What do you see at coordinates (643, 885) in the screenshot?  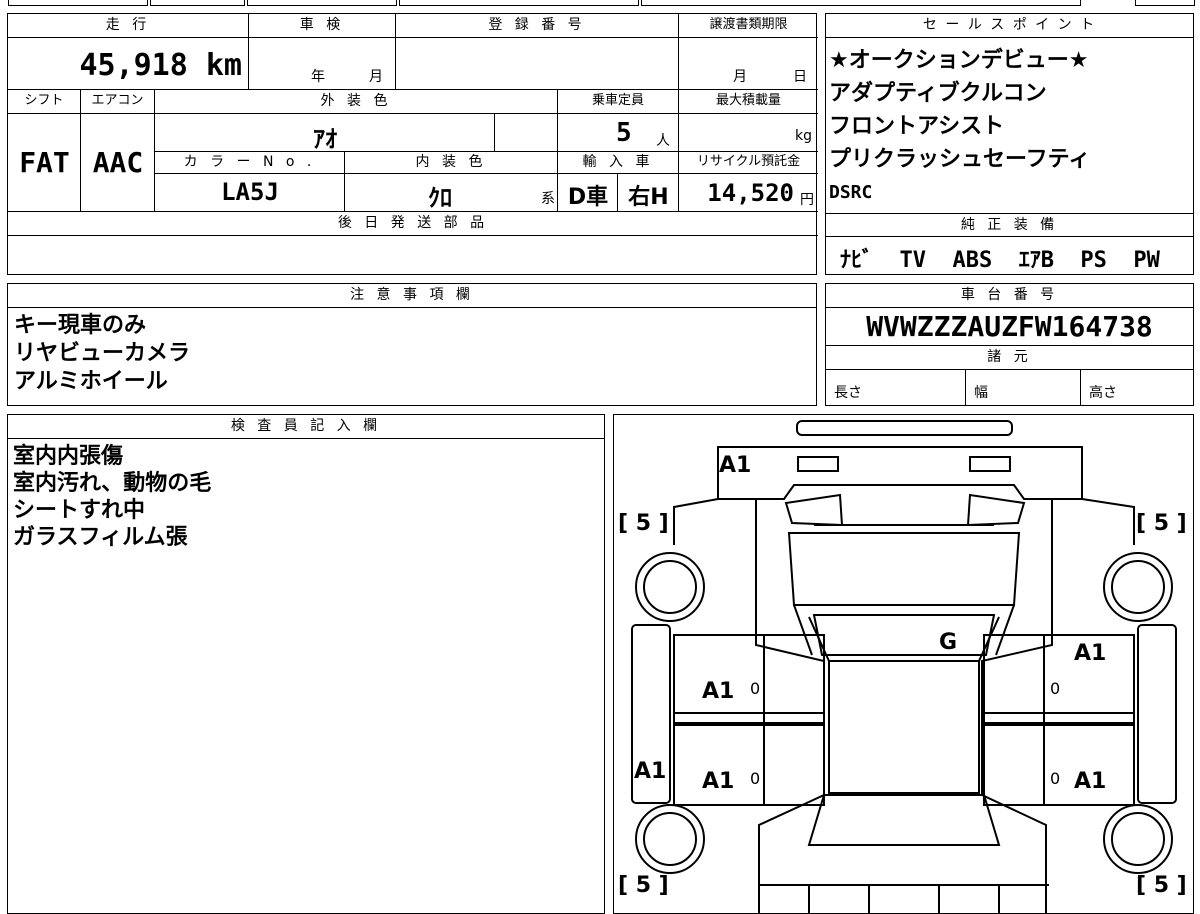 I see `tire-grade-rear-left: [ 5 ]` at bounding box center [643, 885].